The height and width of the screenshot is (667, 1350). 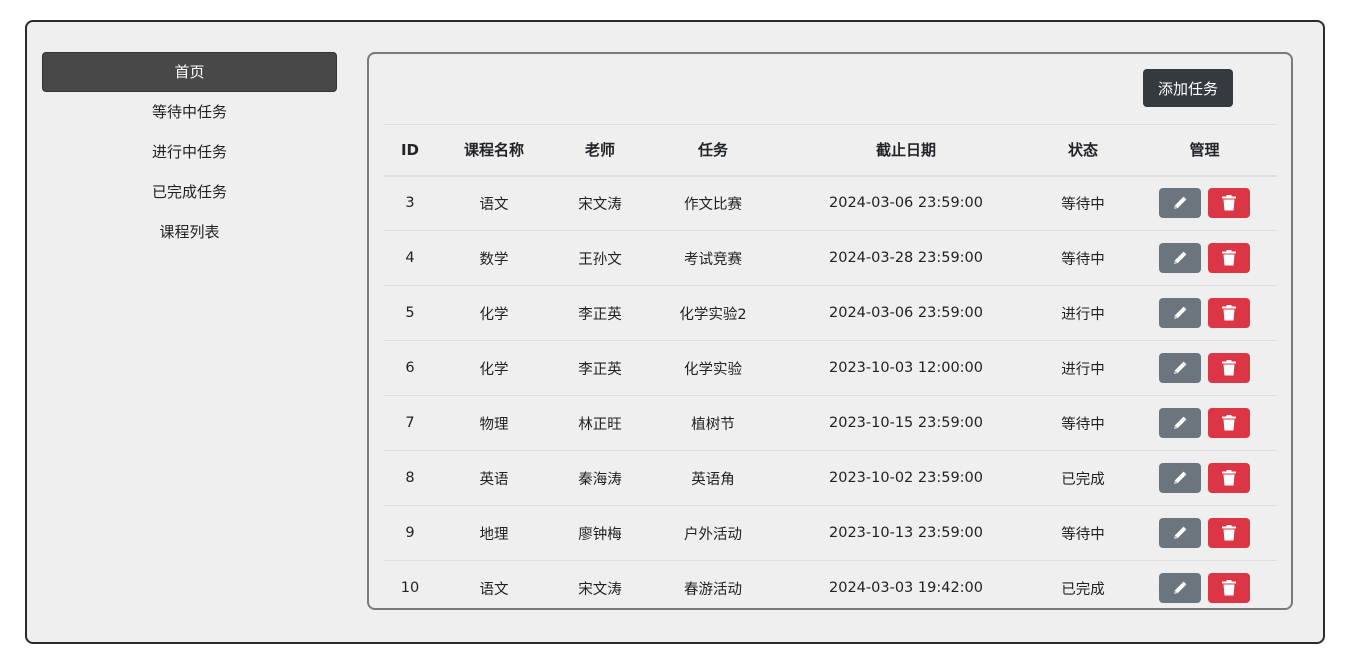 I want to click on cell-status: 已完成, so click(x=1083, y=588).